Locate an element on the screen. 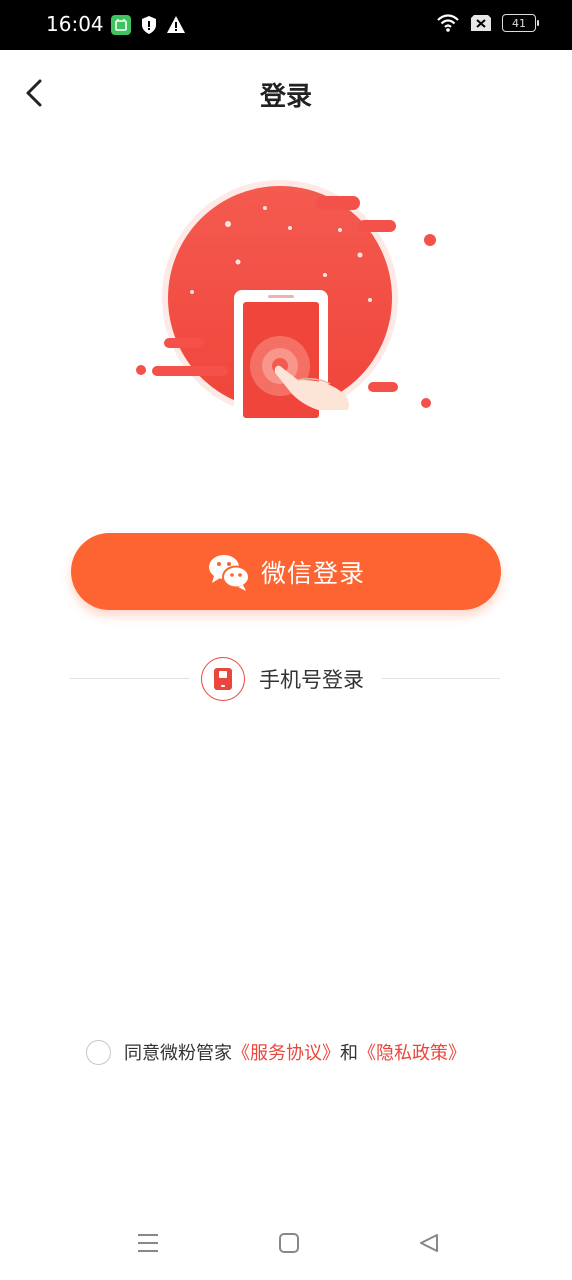  warning-icon is located at coordinates (176, 24).